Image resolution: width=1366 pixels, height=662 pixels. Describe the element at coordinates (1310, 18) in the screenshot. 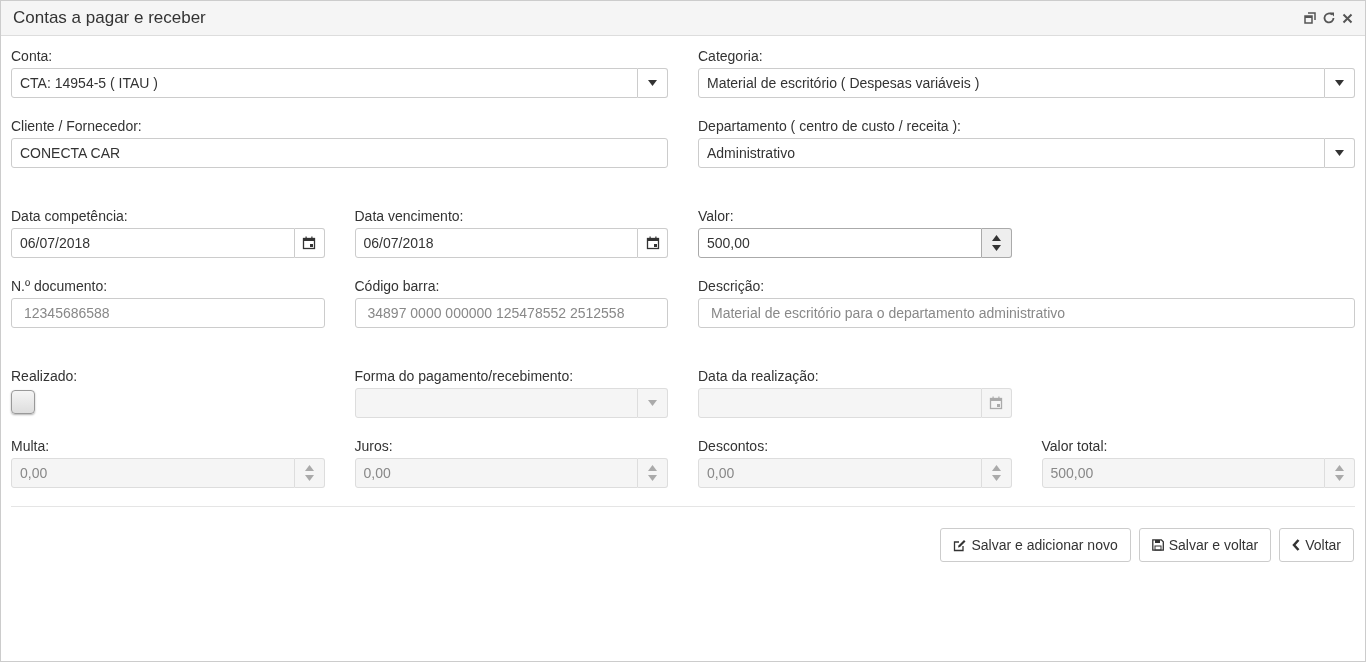

I see `restore-icon` at that location.